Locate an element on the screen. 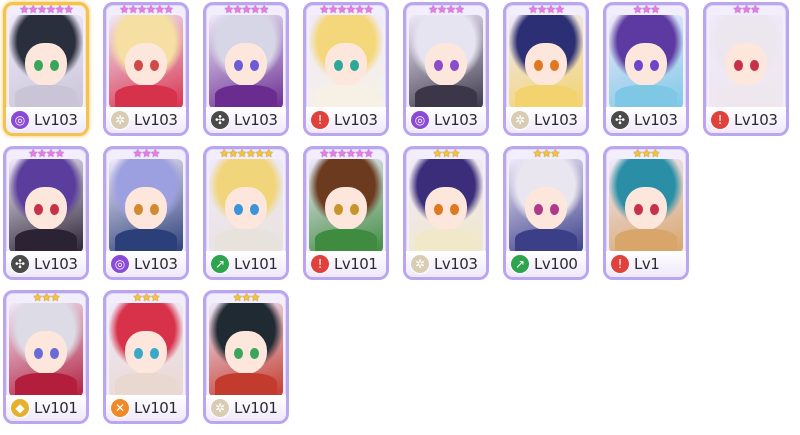  character-card: ★★★ ◎ Lv103 is located at coordinates (146, 213).